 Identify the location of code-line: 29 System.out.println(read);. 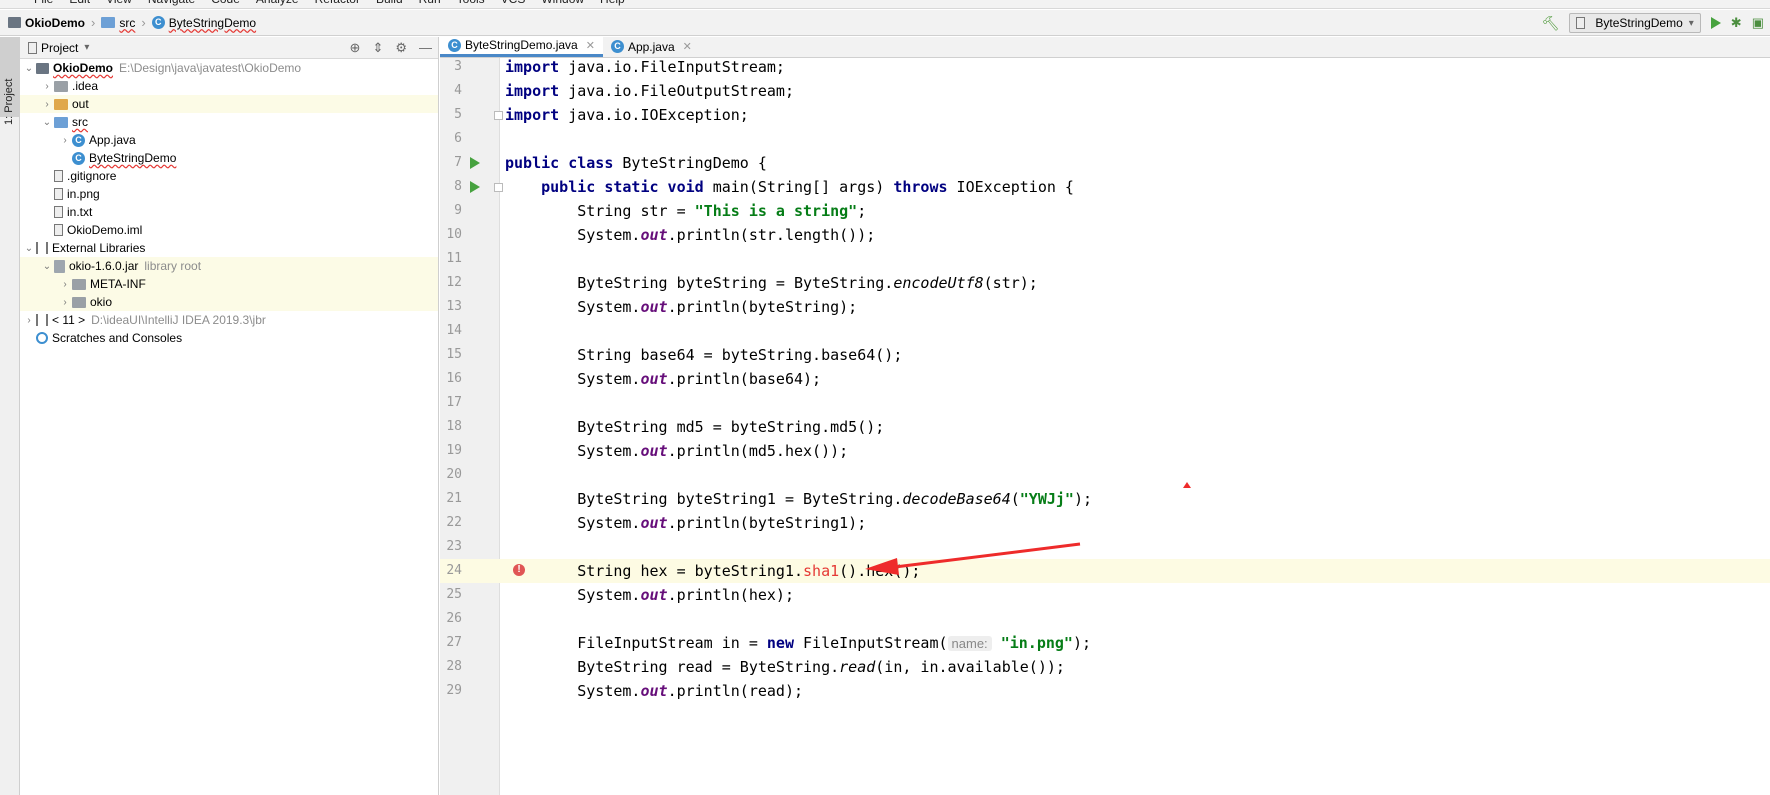
(1105, 691).